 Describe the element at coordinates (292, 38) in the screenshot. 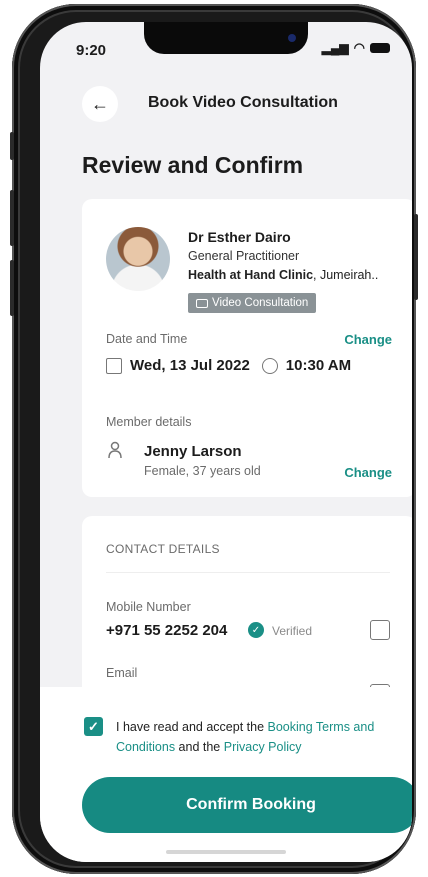

I see `camera-icon` at that location.